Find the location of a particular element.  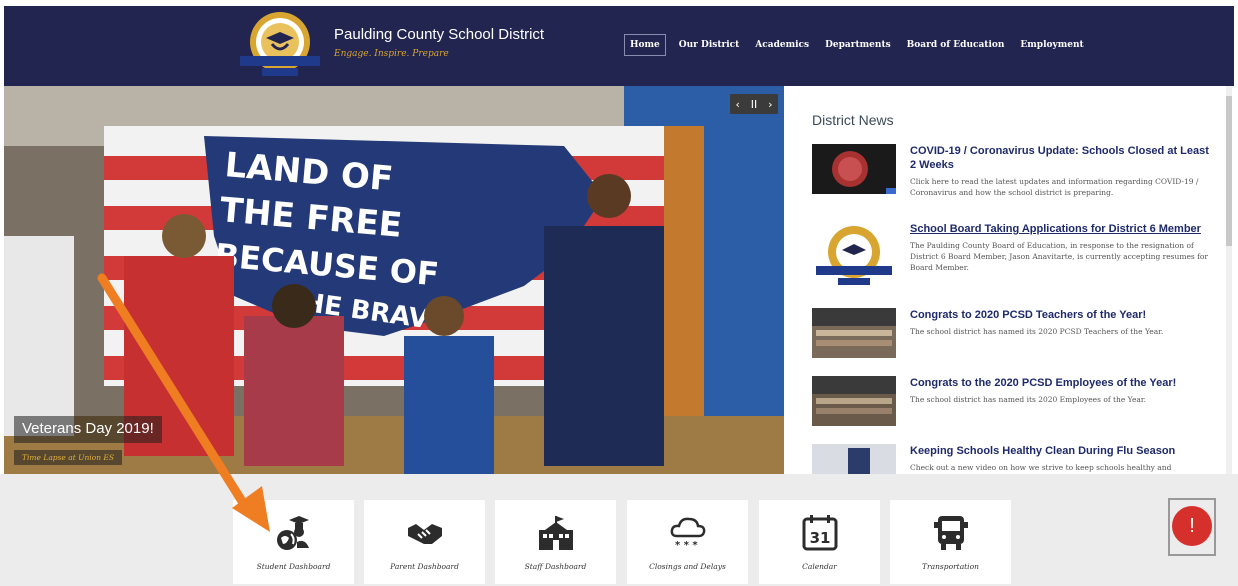

tile-calendar: 31 Calendar is located at coordinates (819, 542).